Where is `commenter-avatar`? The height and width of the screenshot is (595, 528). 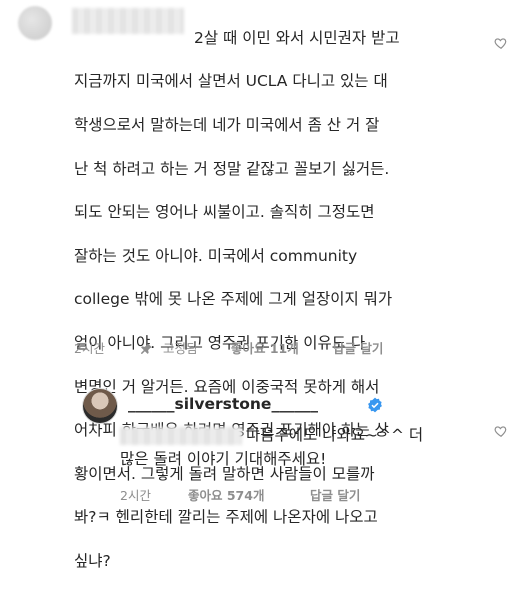 commenter-avatar is located at coordinates (35, 23).